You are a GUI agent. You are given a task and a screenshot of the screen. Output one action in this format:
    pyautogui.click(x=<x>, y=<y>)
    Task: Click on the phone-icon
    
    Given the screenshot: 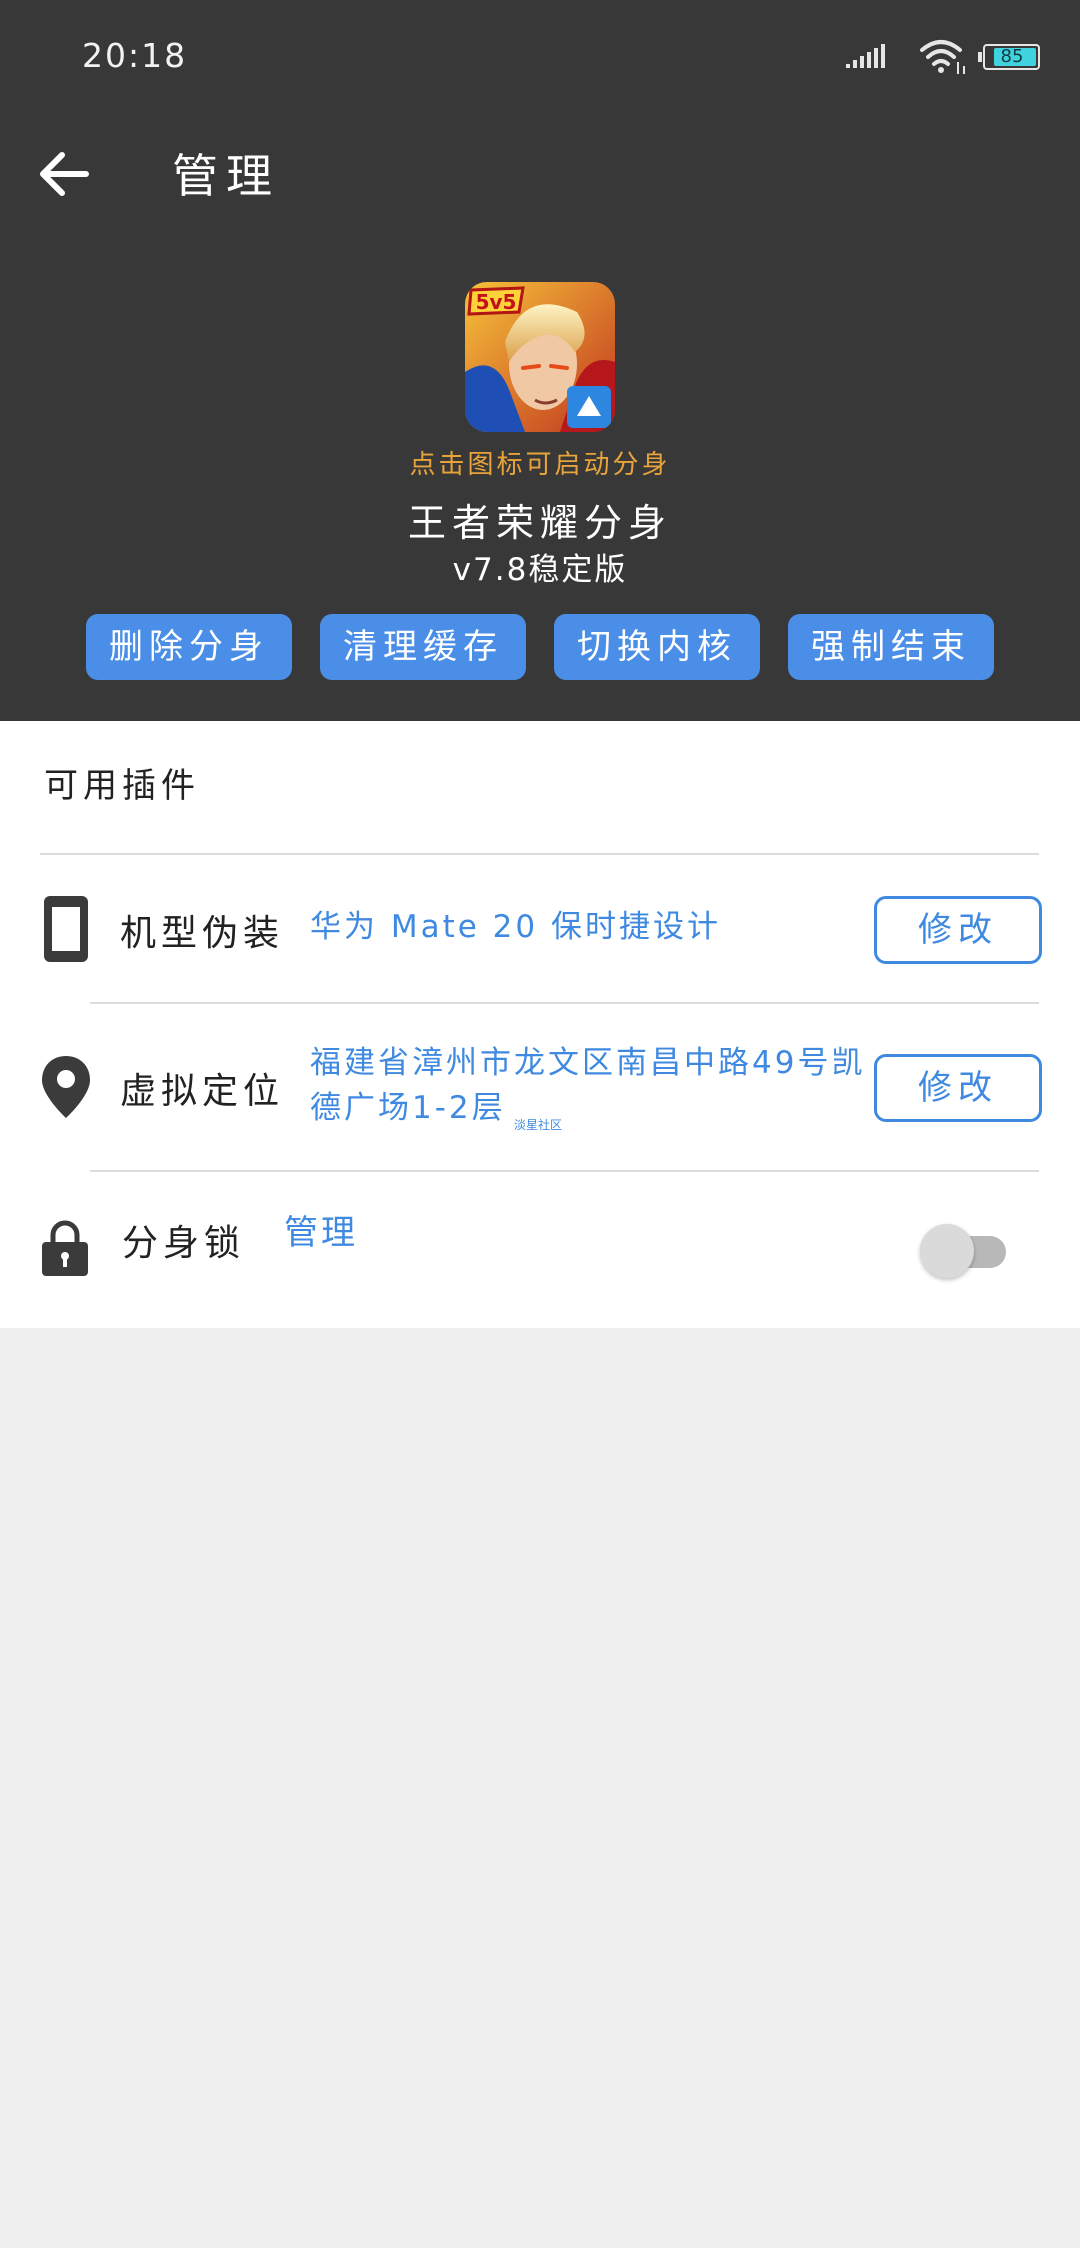 What is the action you would take?
    pyautogui.click(x=66, y=929)
    